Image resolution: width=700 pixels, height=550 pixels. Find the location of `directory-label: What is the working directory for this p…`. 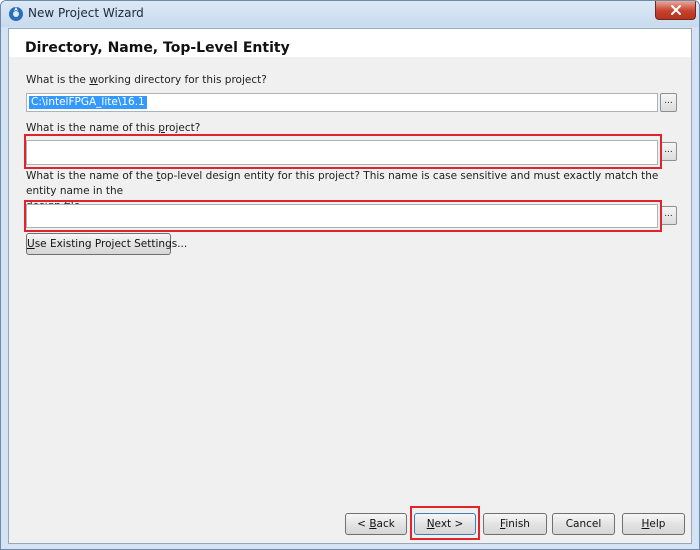

directory-label: What is the working directory for this p… is located at coordinates (146, 80).